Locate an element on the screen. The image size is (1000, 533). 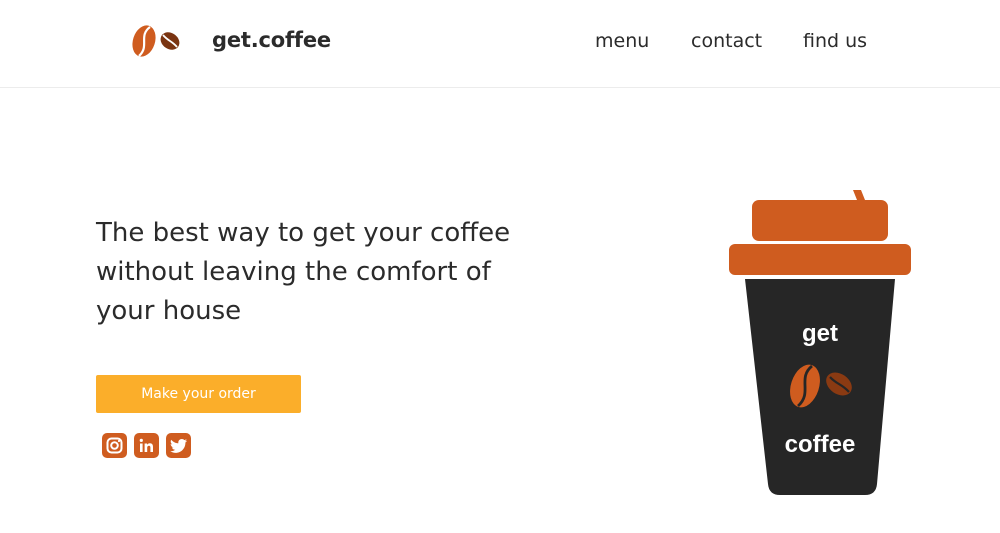
nav-link-contact: contact is located at coordinates (726, 41).